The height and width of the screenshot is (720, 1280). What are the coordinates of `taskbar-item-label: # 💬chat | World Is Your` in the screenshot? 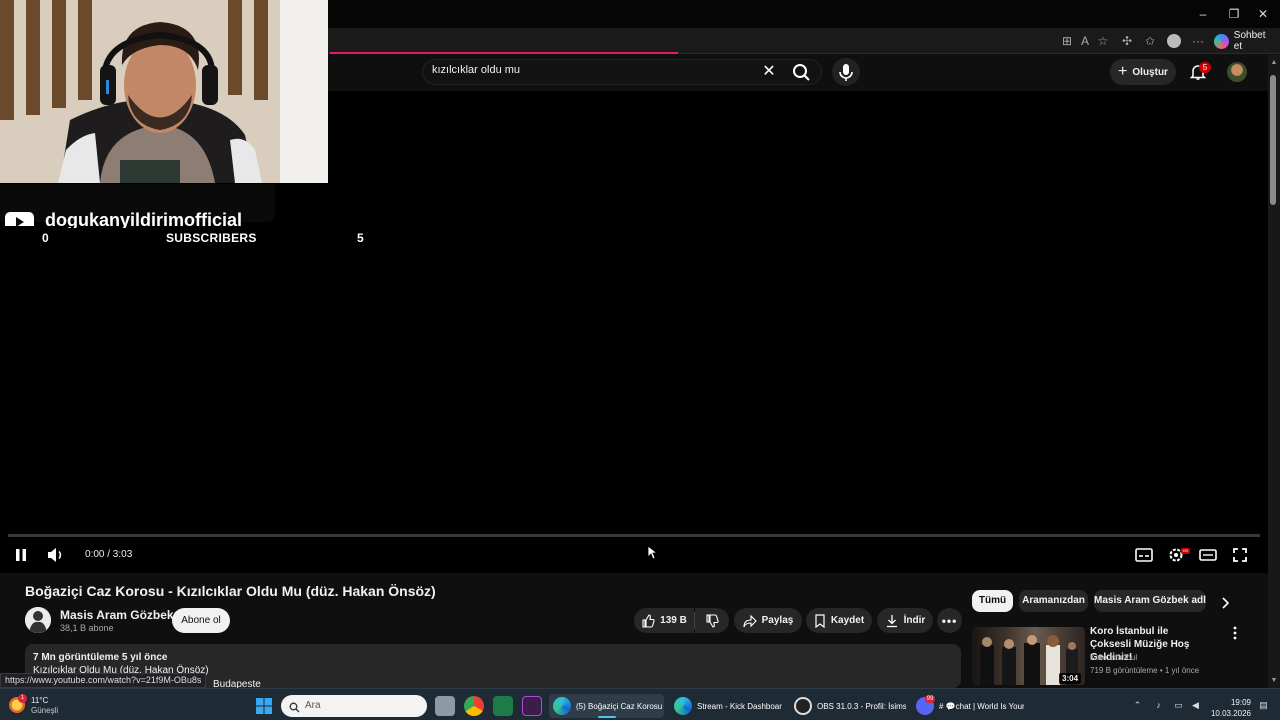 It's located at (981, 706).